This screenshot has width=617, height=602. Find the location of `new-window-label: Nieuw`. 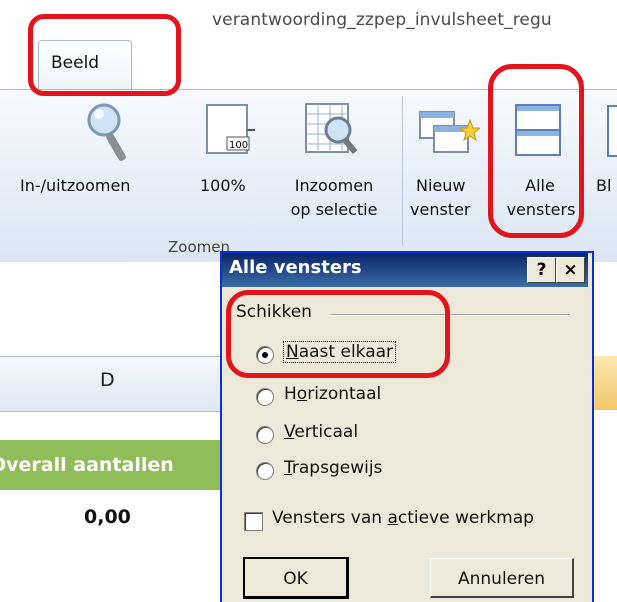

new-window-label: Nieuw is located at coordinates (446, 186).